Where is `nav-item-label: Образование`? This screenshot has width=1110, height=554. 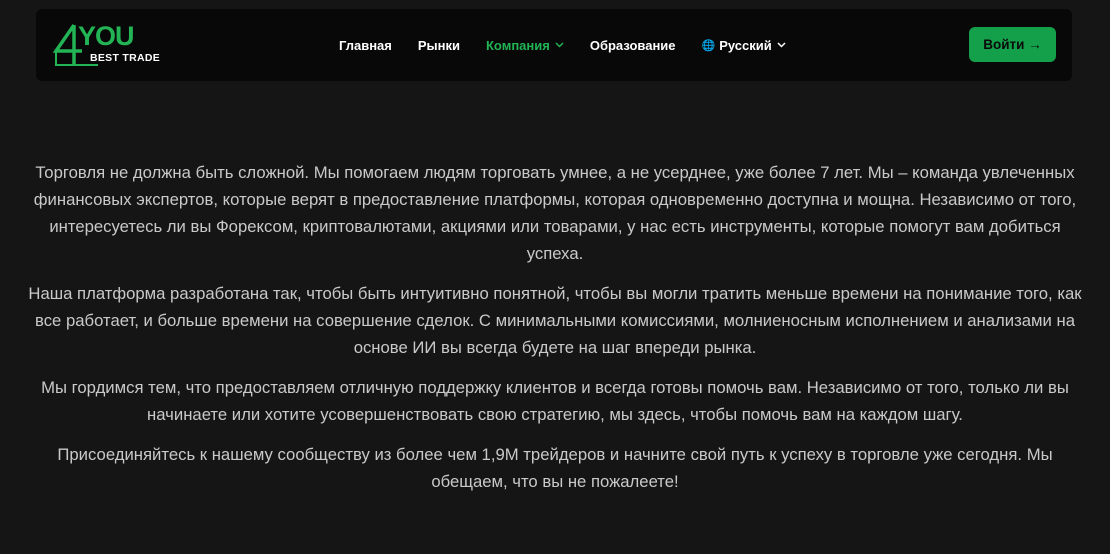
nav-item-label: Образование is located at coordinates (632, 45).